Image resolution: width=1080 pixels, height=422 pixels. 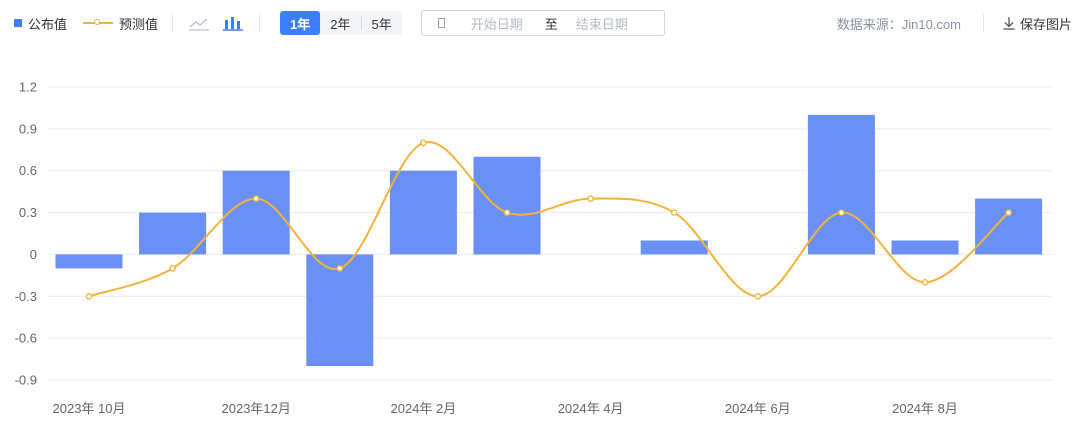 I want to click on x-tick-label: 2024年 6月, so click(x=758, y=408).